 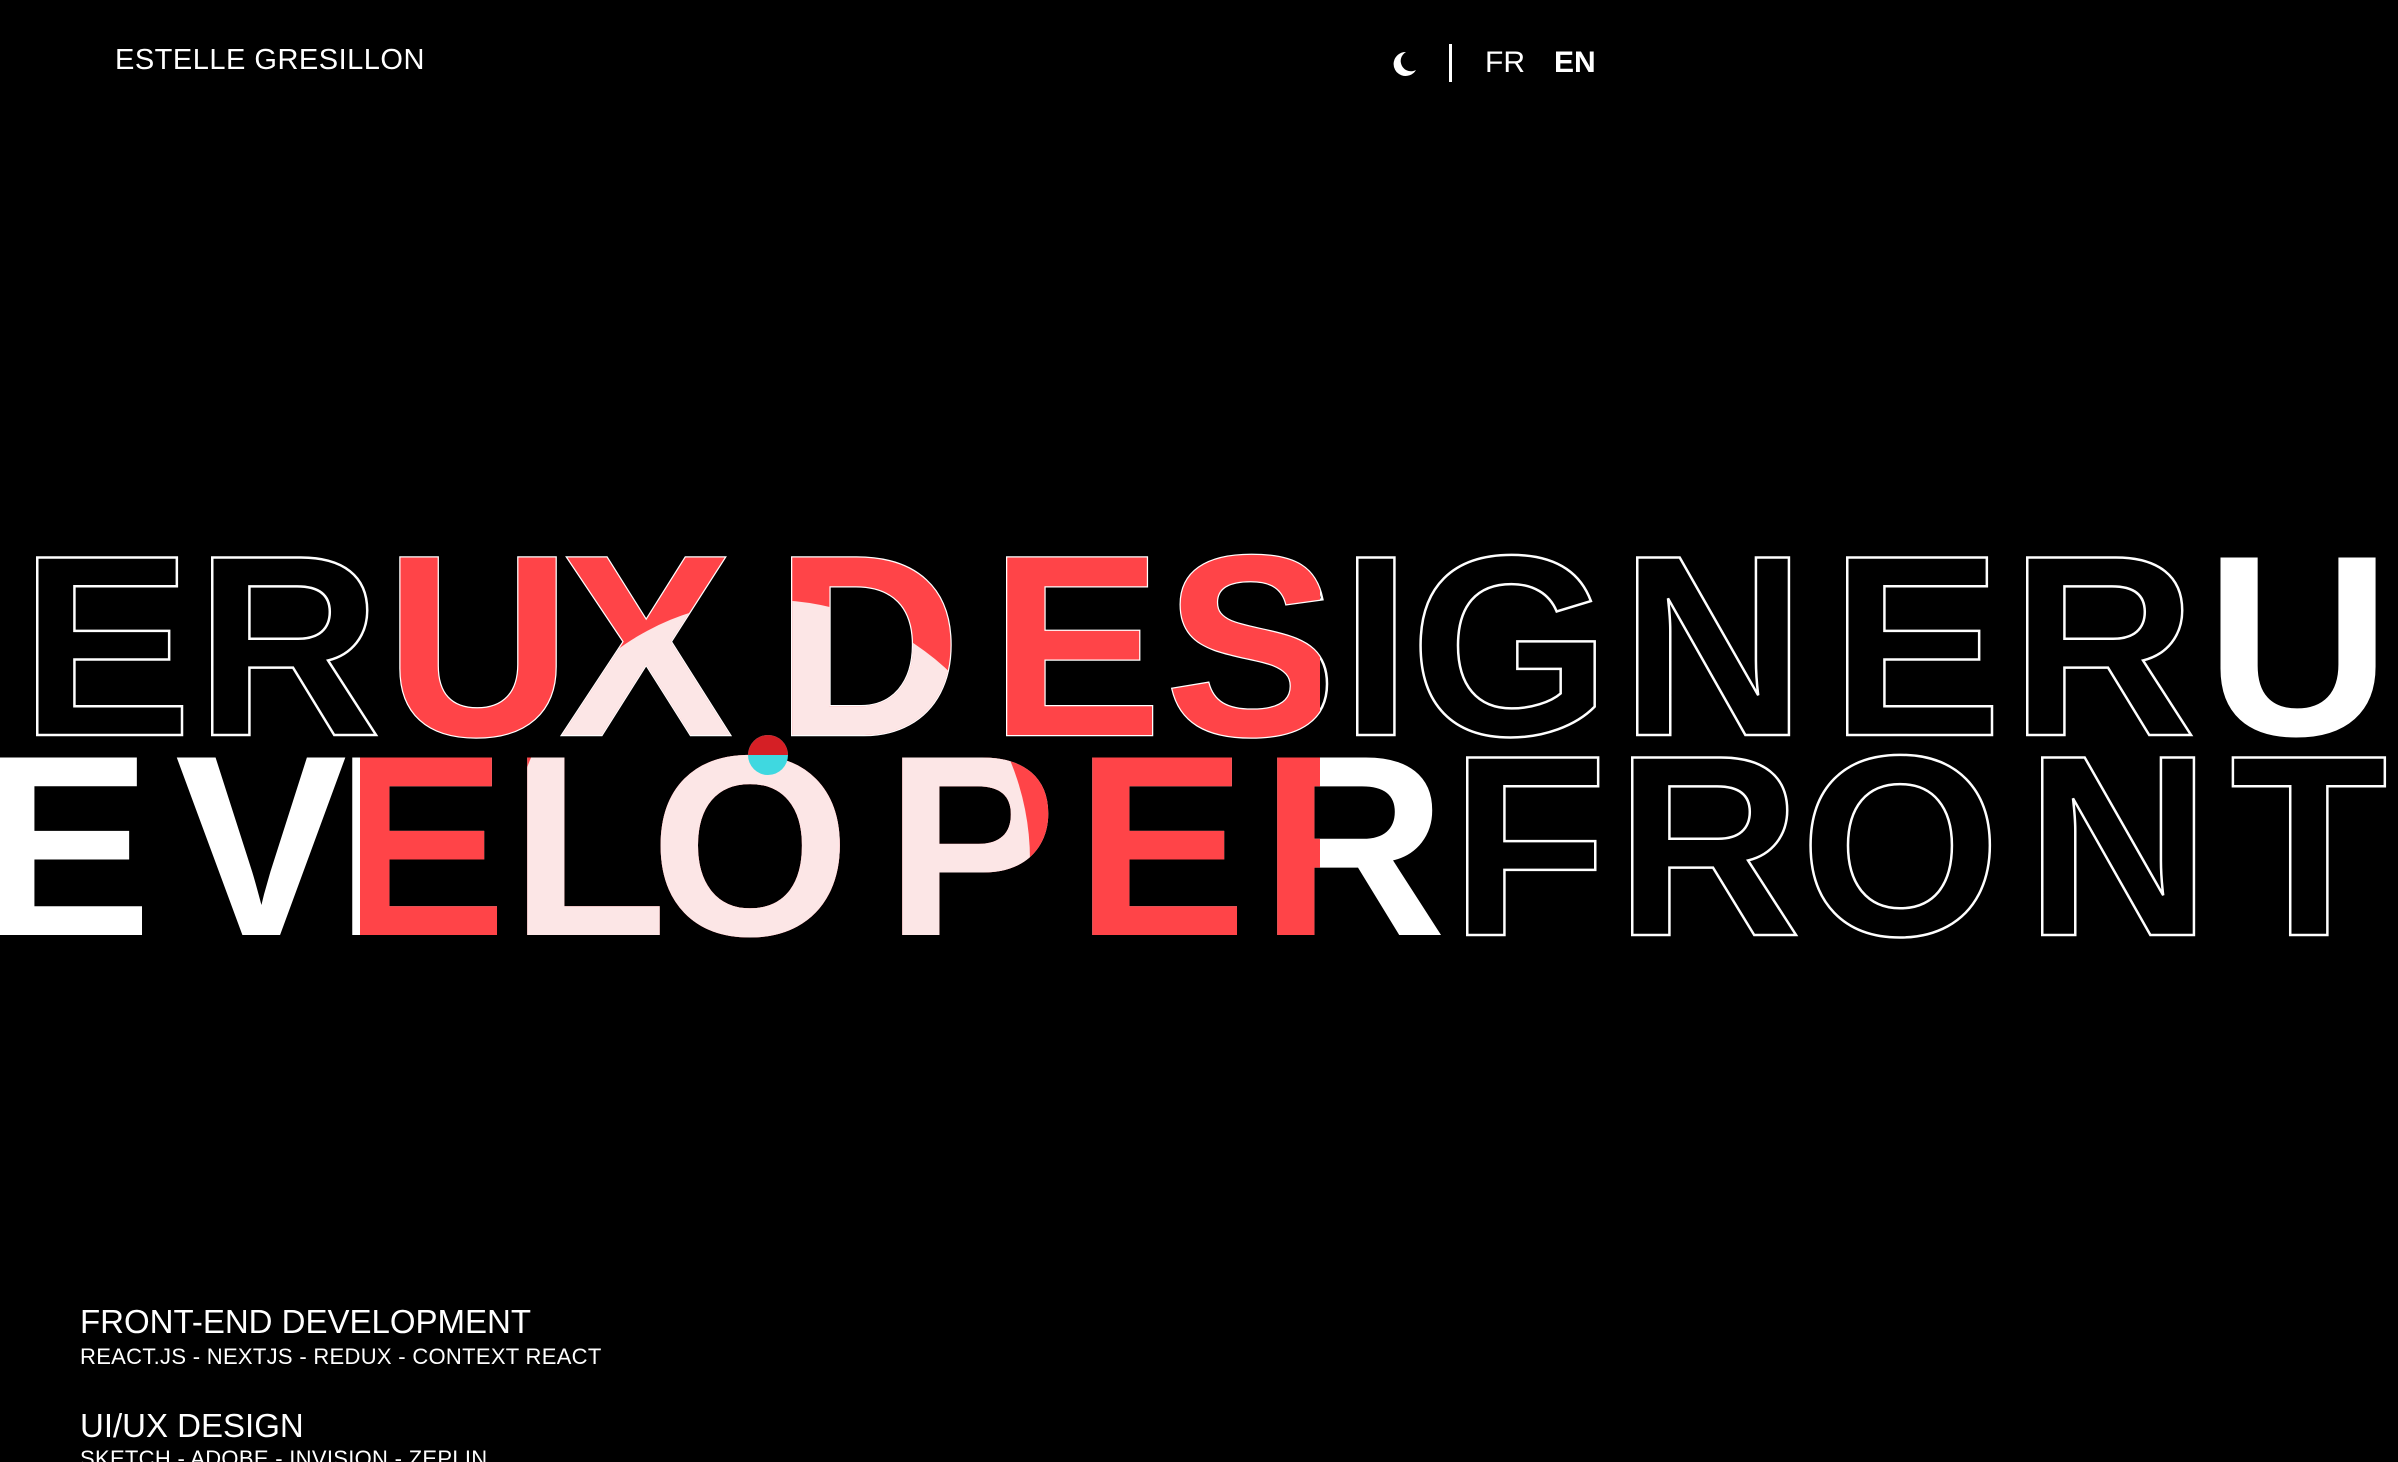 I want to click on hero-letter-outline: R, so click(x=1710, y=830).